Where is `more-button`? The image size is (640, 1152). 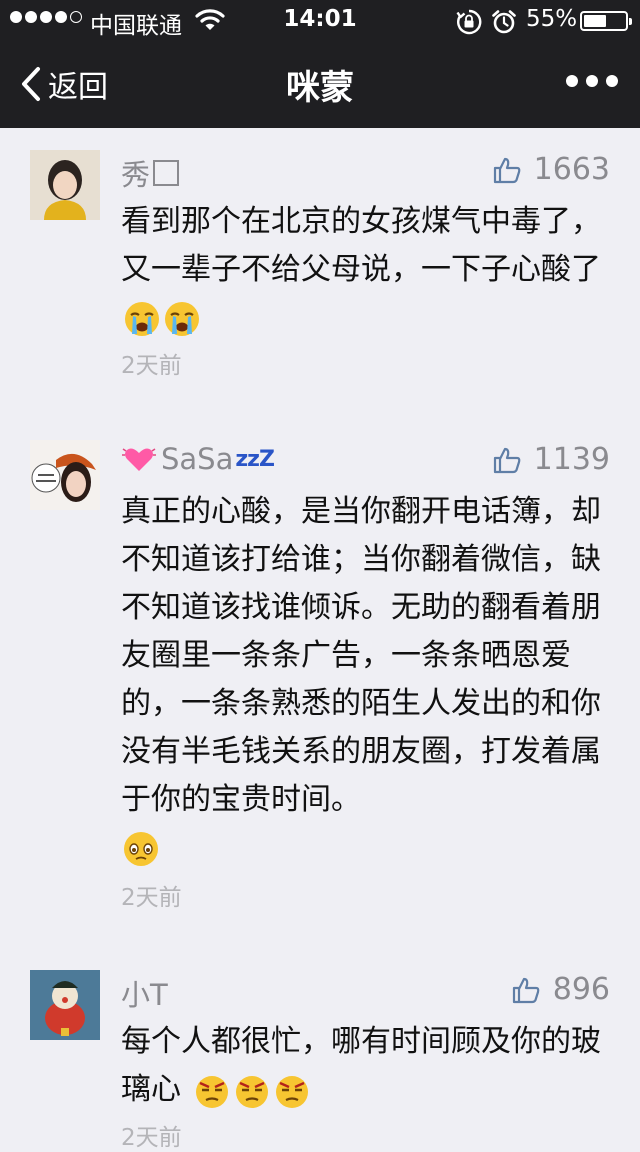
more-button is located at coordinates (592, 81).